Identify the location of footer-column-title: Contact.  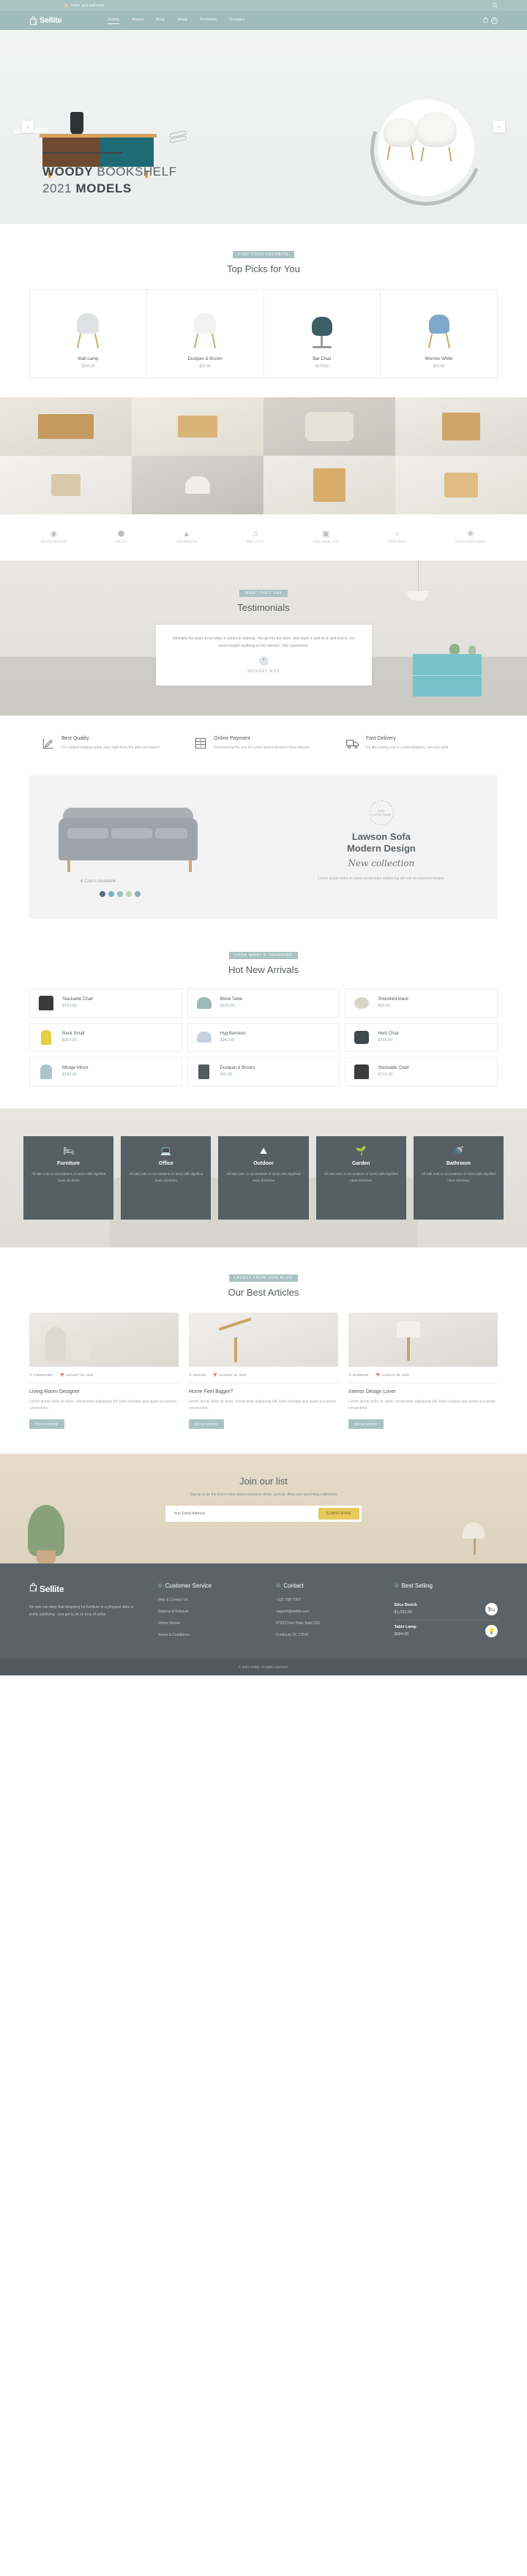
(293, 1585).